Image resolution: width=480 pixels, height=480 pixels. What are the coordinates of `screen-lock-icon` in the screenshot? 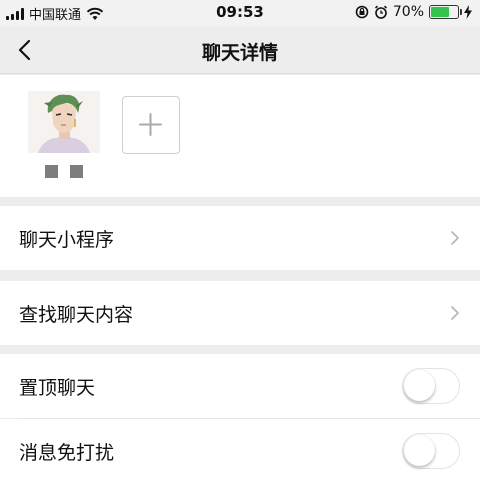 It's located at (362, 12).